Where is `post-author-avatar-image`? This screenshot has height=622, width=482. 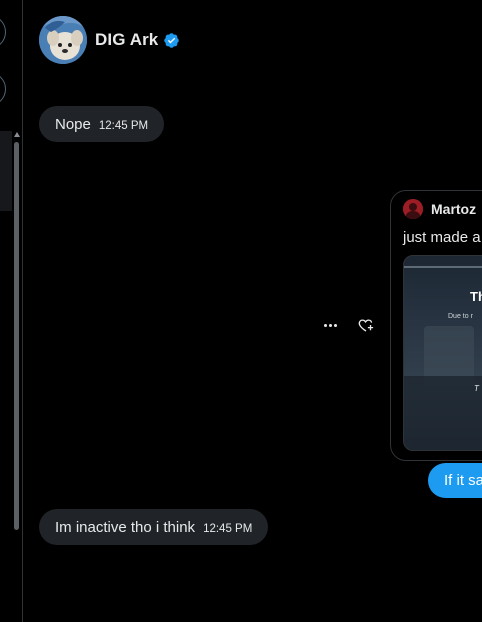
post-author-avatar-image is located at coordinates (413, 209).